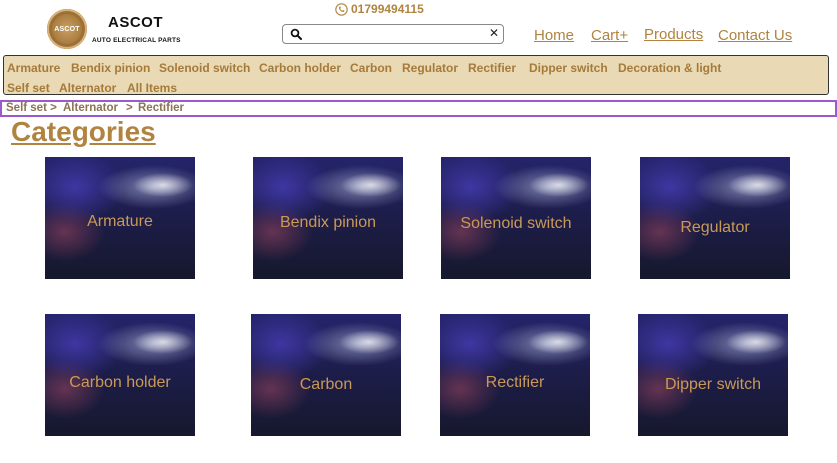 This screenshot has width=837, height=463. What do you see at coordinates (341, 9) in the screenshot?
I see `phone-icon` at bounding box center [341, 9].